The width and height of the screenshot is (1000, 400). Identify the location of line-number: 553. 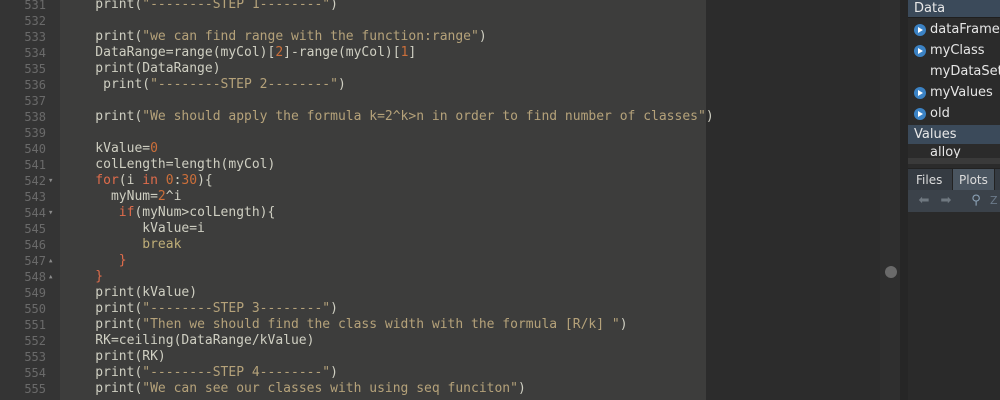
(35, 357).